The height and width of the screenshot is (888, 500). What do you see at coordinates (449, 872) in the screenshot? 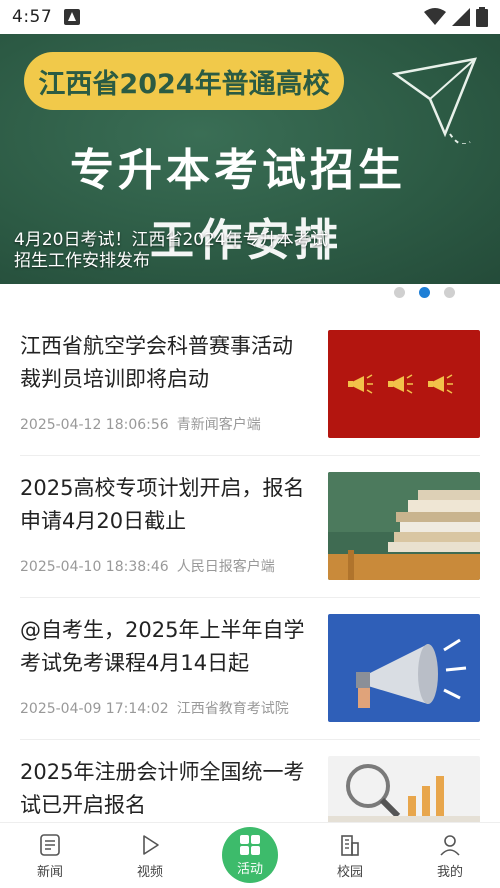
I see `nav-label-mine: 我的` at bounding box center [449, 872].